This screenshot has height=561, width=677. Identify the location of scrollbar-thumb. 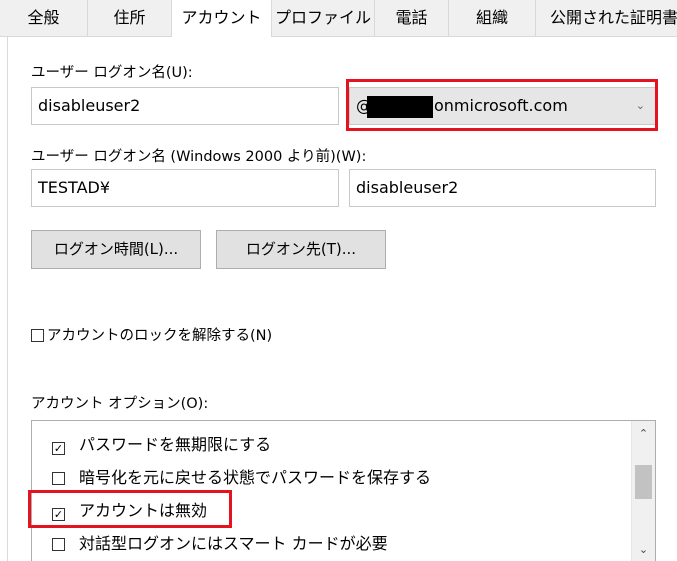
(643, 482).